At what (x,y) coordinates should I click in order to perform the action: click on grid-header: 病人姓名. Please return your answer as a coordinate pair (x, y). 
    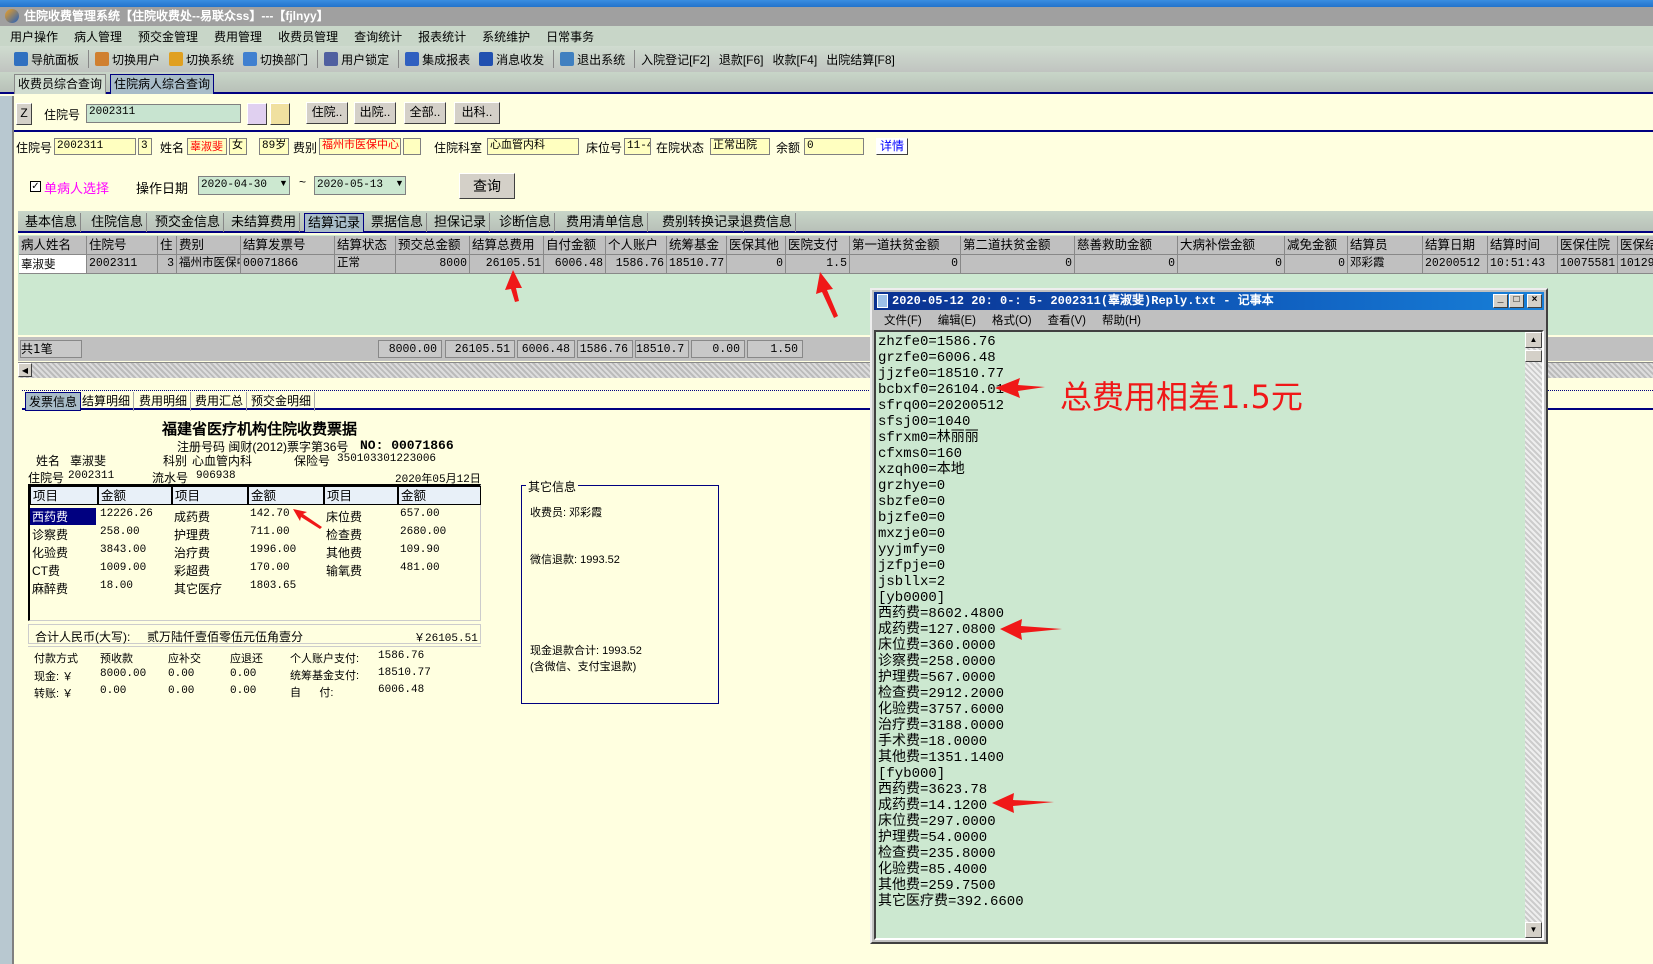
    Looking at the image, I should click on (53, 245).